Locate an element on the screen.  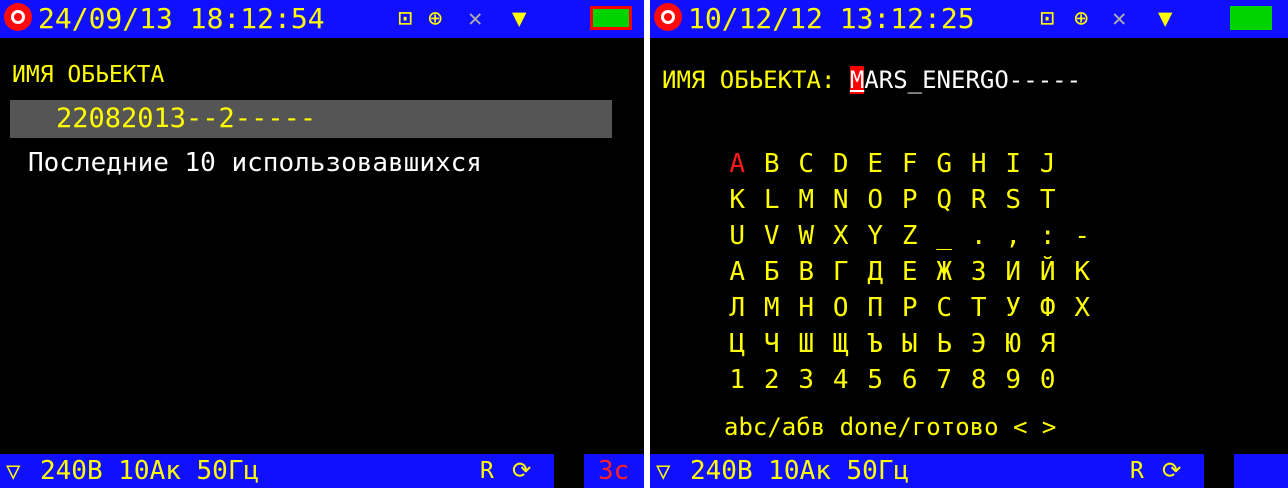
key: Л is located at coordinates (737, 308).